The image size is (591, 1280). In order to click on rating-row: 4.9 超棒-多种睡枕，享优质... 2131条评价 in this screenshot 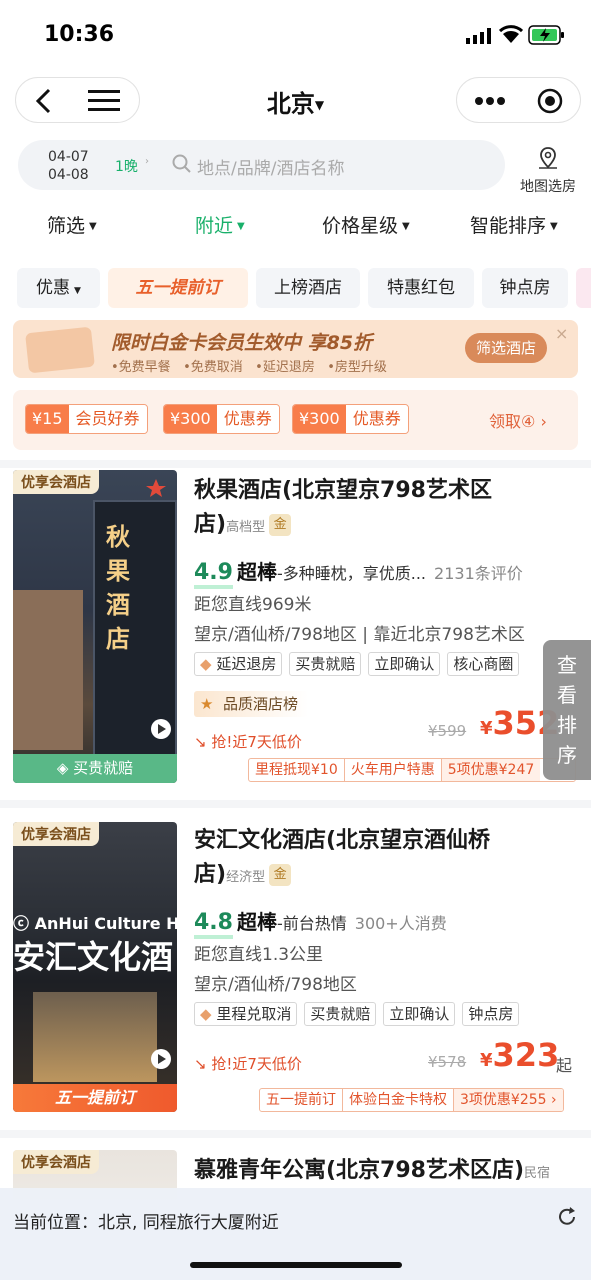, I will do `click(358, 572)`.